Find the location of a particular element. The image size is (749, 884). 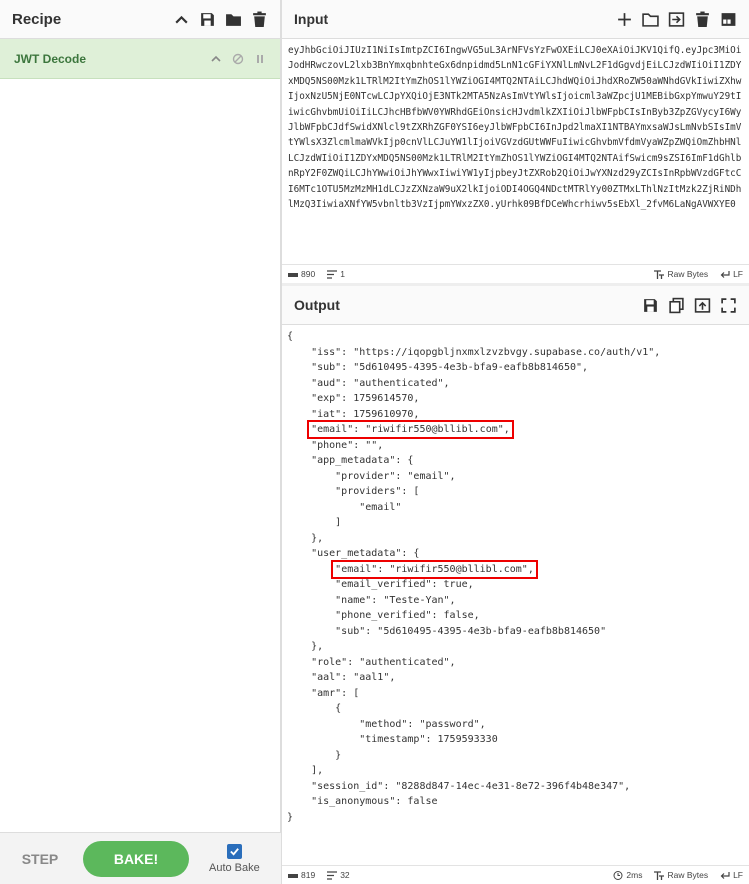

output-status-bar: 819 32 2ms Raw Bytes LF is located at coordinates (515, 874).